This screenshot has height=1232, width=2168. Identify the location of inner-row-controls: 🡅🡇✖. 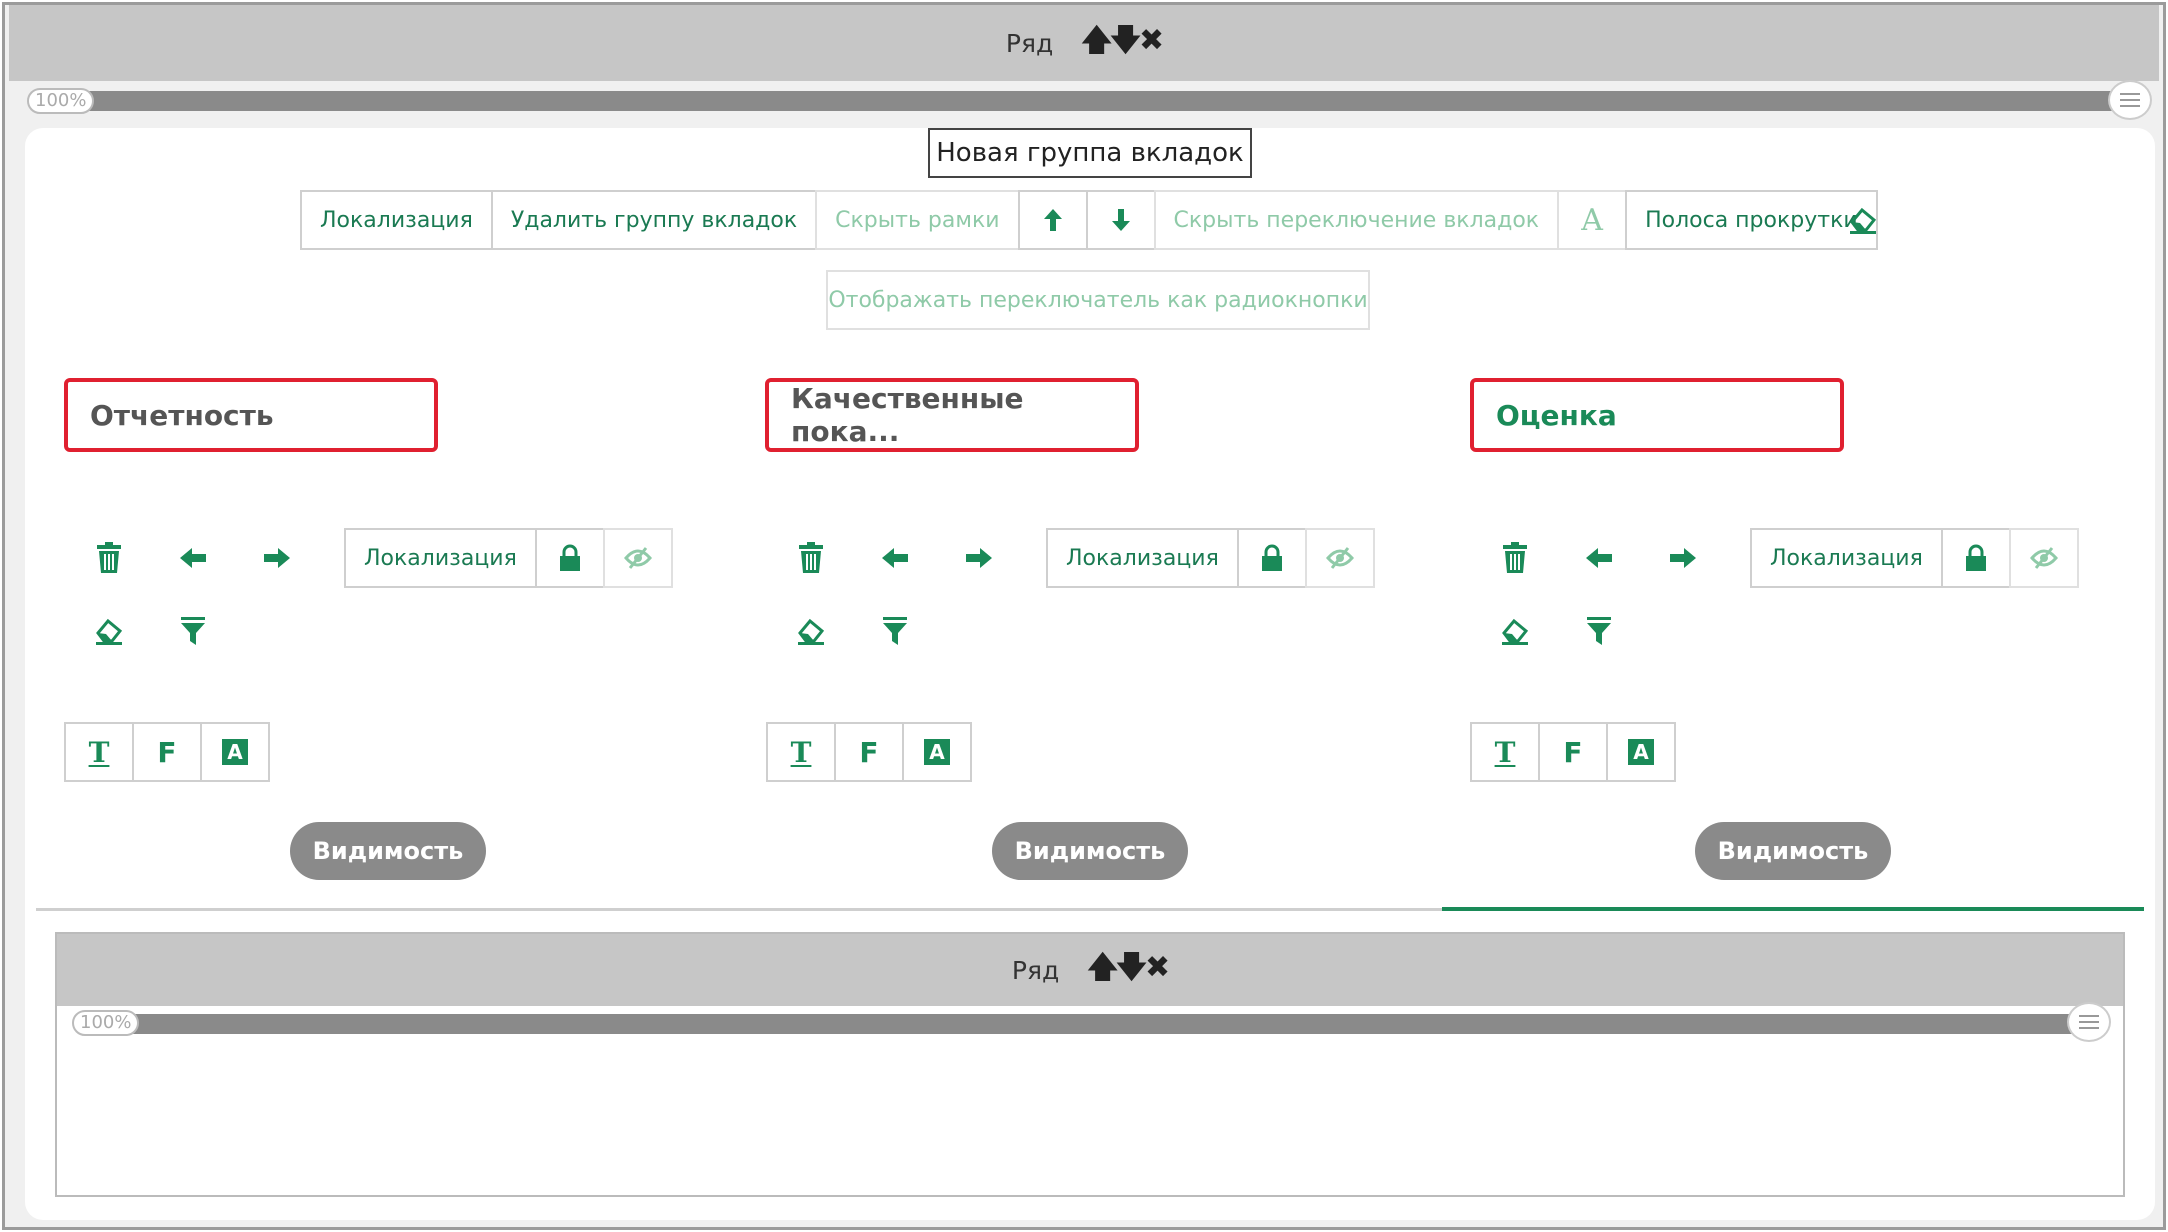
(1128, 970).